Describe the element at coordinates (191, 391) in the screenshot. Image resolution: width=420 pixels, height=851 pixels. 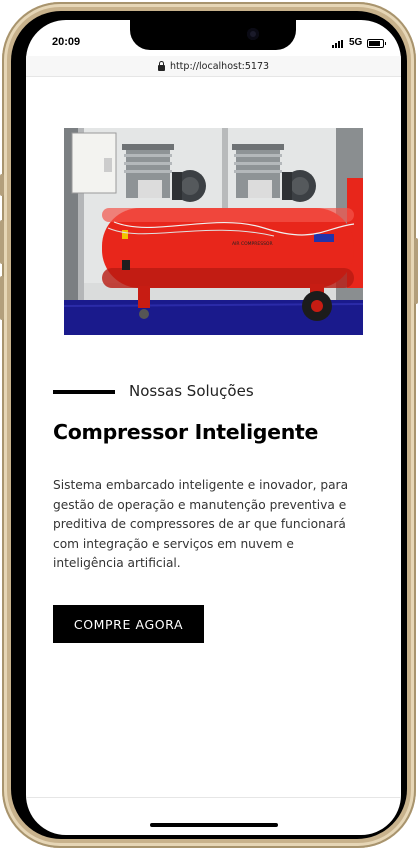
I see `section-label: Nossas Soluções` at that location.